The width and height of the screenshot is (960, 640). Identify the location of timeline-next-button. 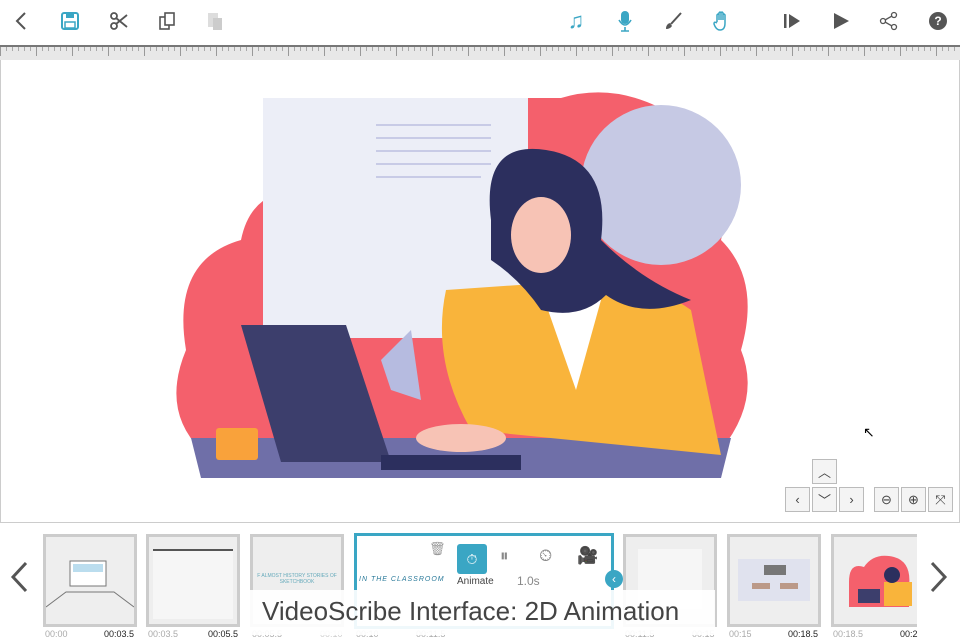
(939, 579).